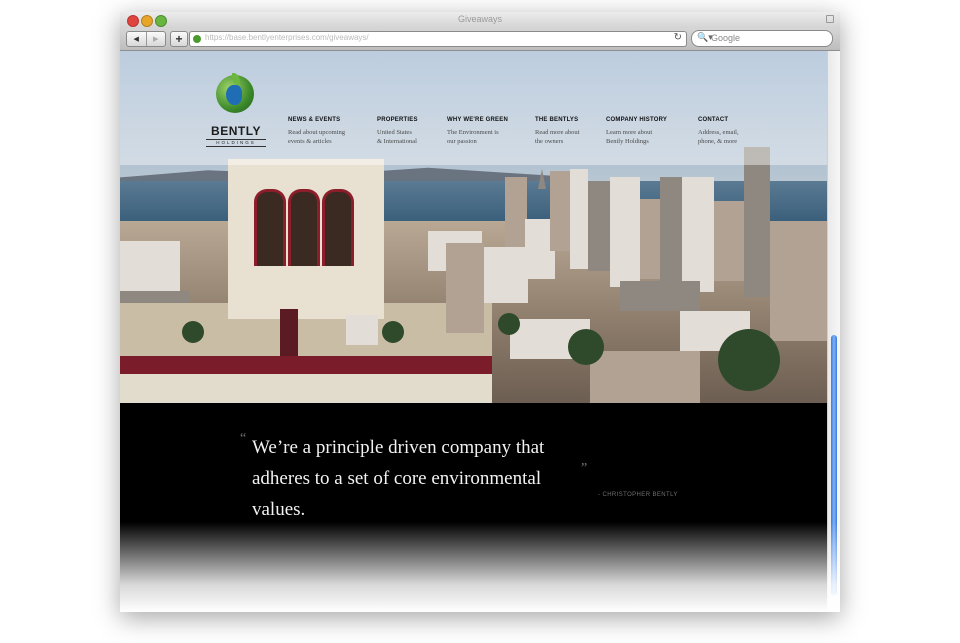  What do you see at coordinates (678, 37) in the screenshot?
I see `reload-icon: ↻` at bounding box center [678, 37].